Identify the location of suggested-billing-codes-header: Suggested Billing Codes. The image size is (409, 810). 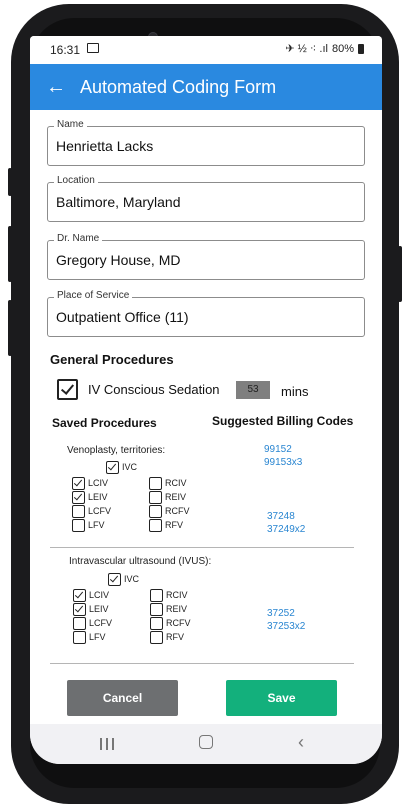
(283, 421).